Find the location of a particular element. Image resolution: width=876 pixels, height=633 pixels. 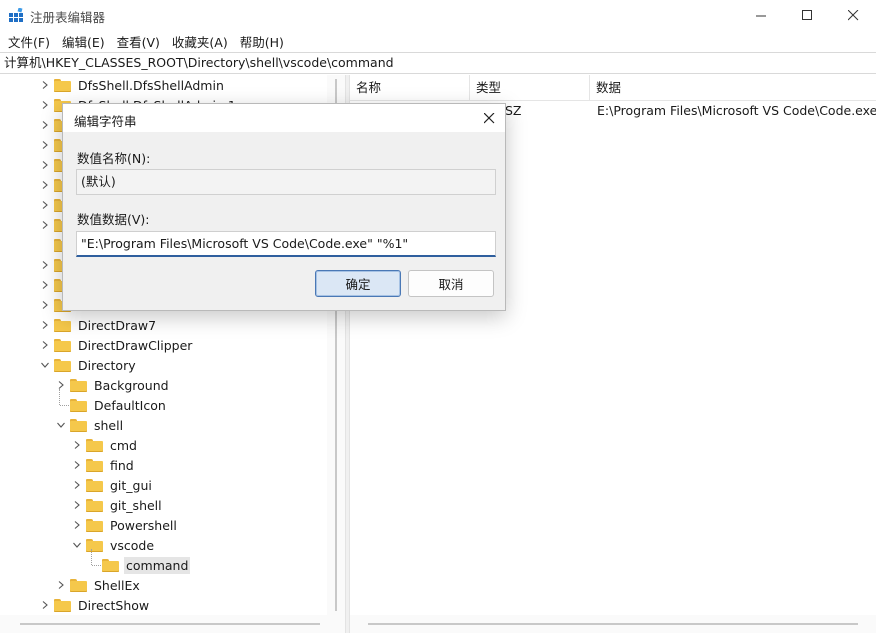

tree-item: DirectDrawClipper is located at coordinates (117, 345).